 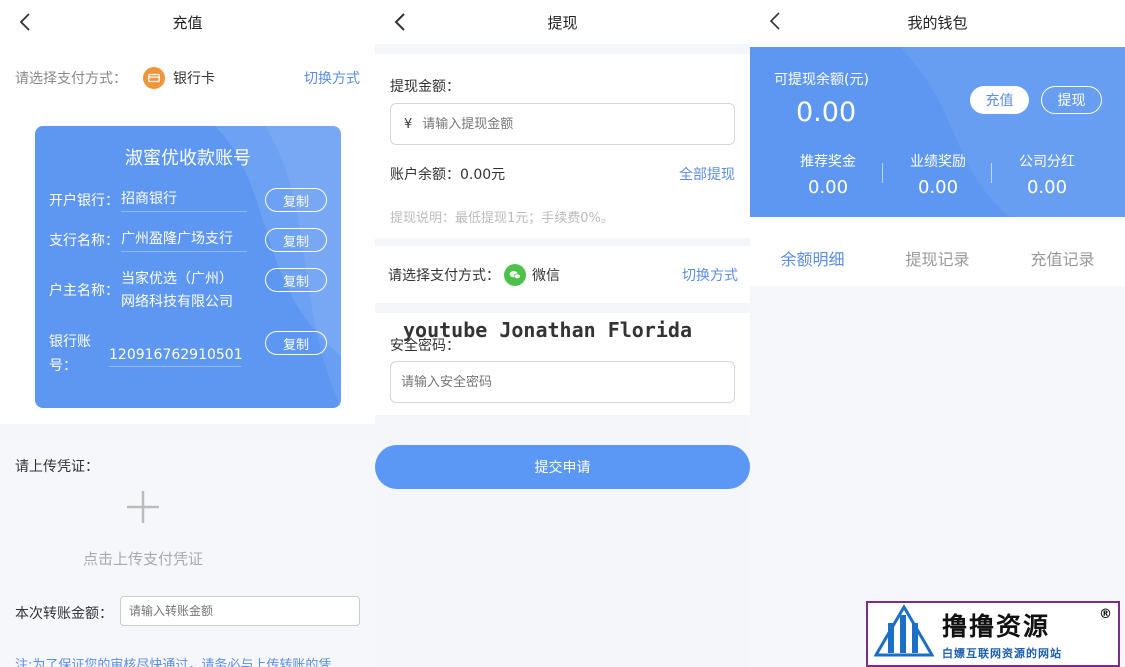 I want to click on account-row-bank: 开户银行： 招商银行 复制, so click(x=188, y=200).